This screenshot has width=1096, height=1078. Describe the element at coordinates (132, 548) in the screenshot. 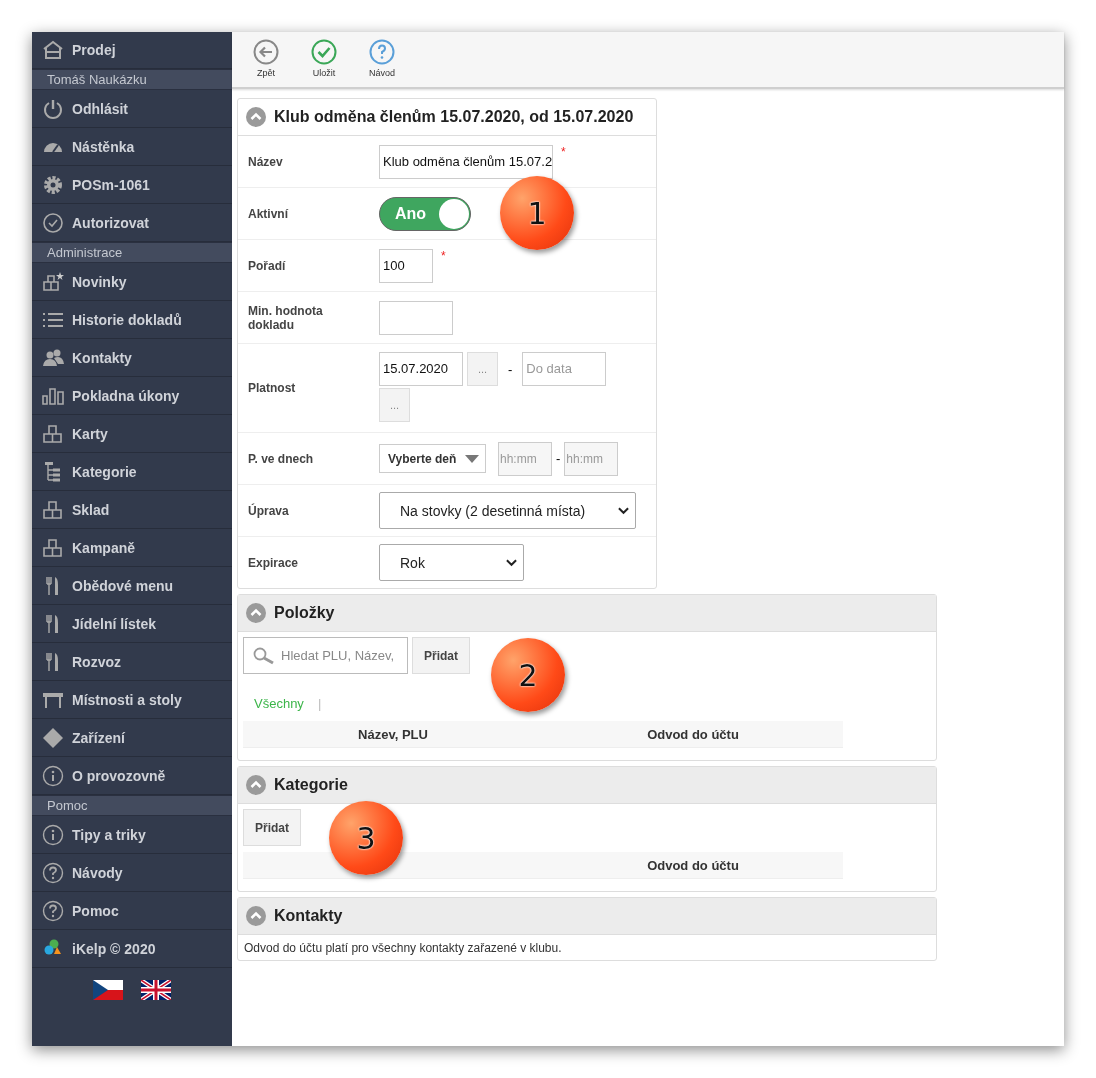

I see `sidebar-item: Kampaně` at that location.